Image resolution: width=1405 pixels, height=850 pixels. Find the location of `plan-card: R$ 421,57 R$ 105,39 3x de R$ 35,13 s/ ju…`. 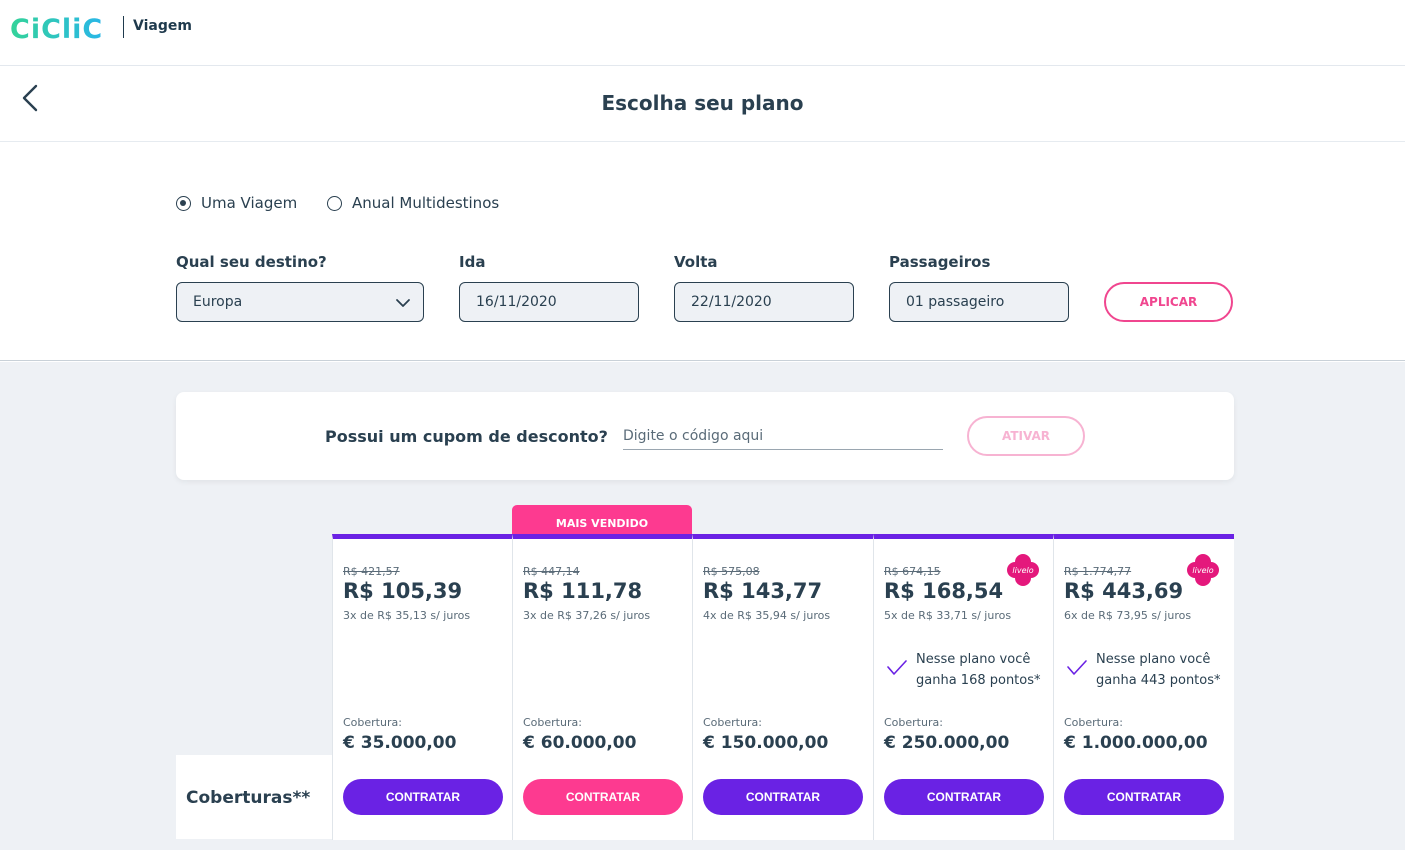

plan-card: R$ 421,57 R$ 105,39 3x de R$ 35,13 s/ ju… is located at coordinates (422, 687).